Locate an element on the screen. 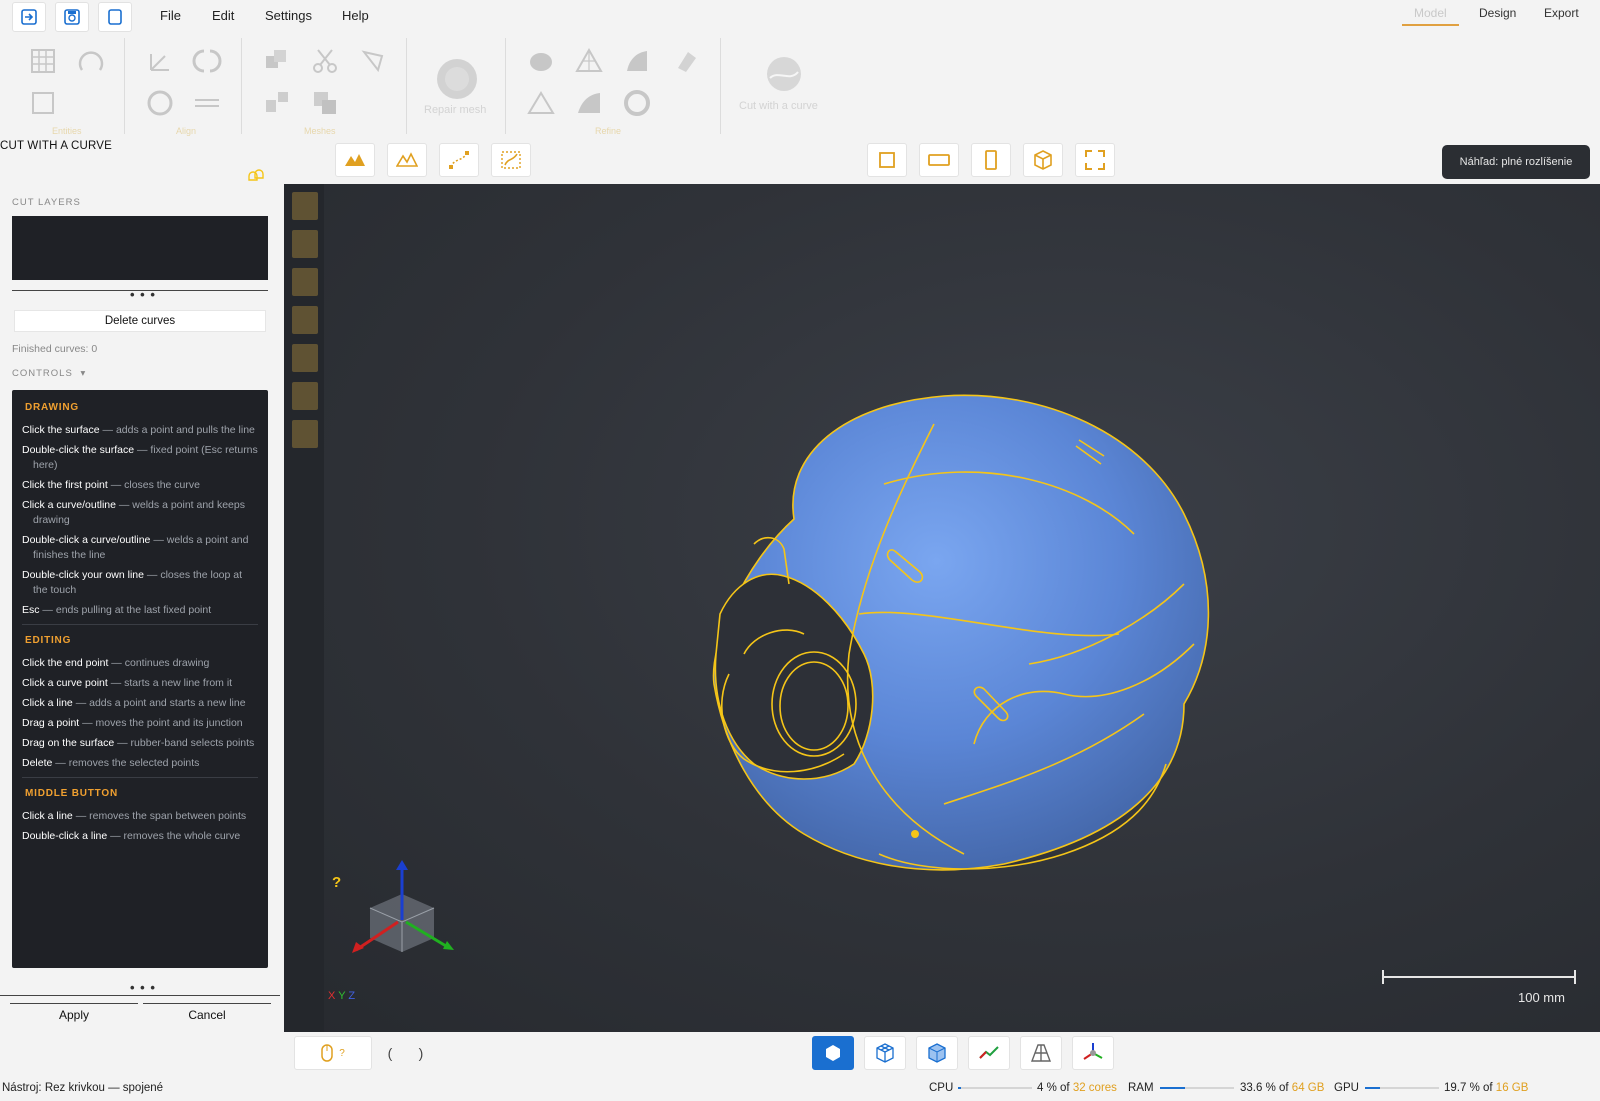 The image size is (1600, 1101). merge-icon is located at coordinates (325, 103).